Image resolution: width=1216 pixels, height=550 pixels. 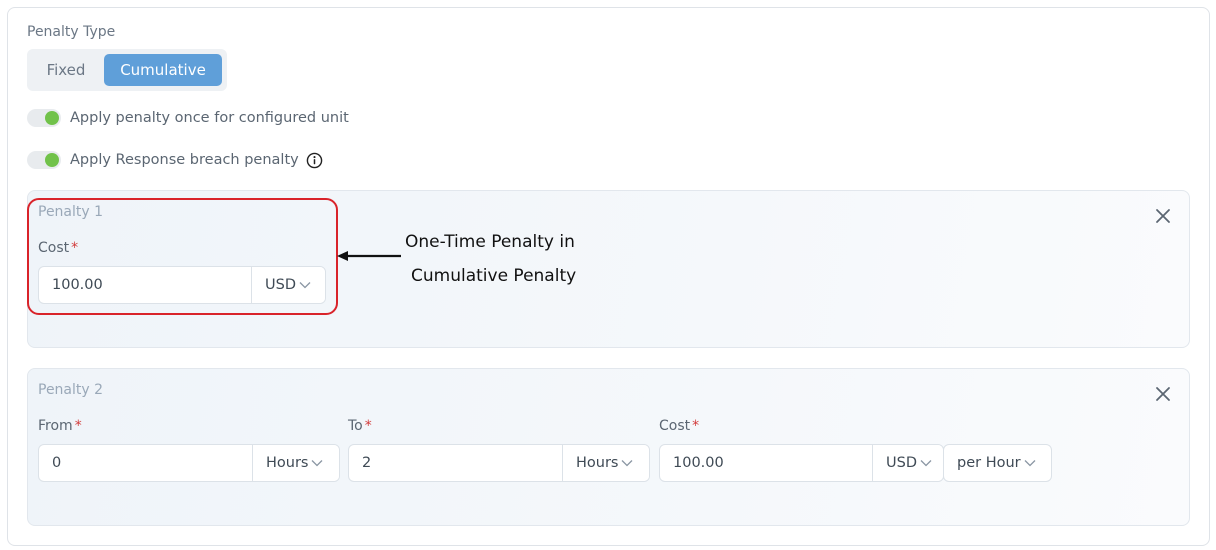 What do you see at coordinates (71, 32) in the screenshot?
I see `penalty-type-label: Penalty Type` at bounding box center [71, 32].